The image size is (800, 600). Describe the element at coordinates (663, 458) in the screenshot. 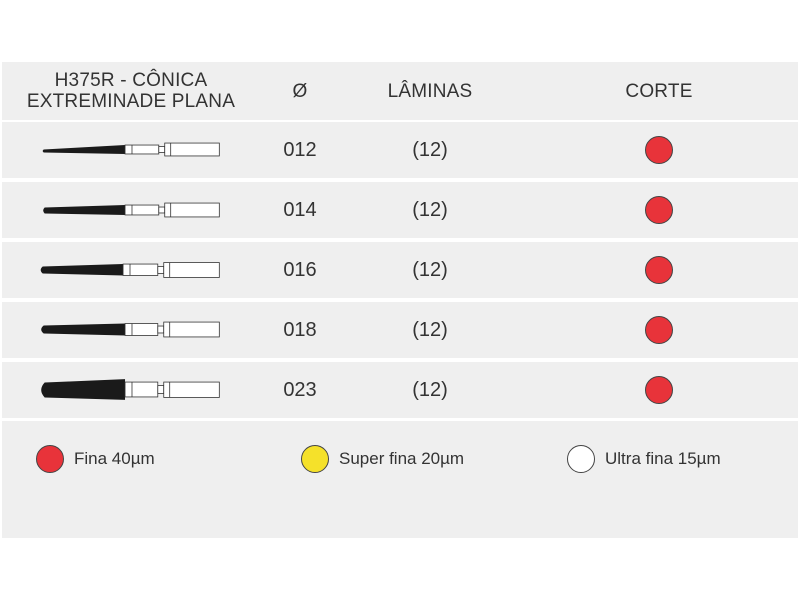

I see `legend-label: Ultra fina 15µm` at that location.